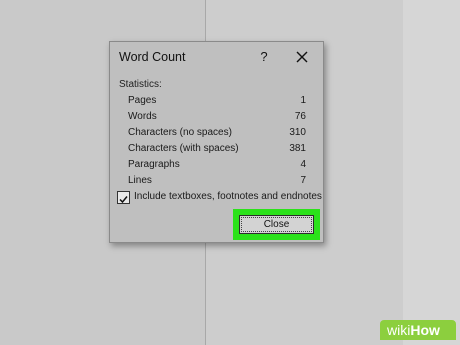 The height and width of the screenshot is (345, 460). What do you see at coordinates (142, 100) in the screenshot?
I see `stat-label: Pages` at bounding box center [142, 100].